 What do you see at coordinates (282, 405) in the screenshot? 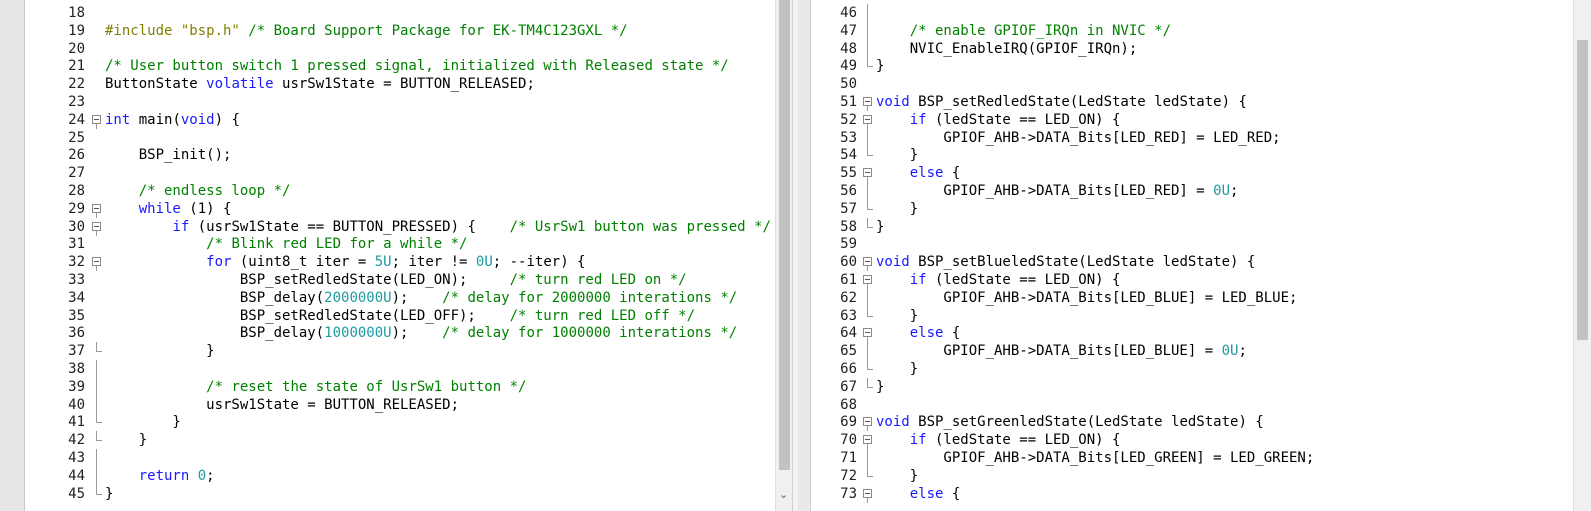
I see `code-text: usrSw1State = BUTTON_RELEASED;` at bounding box center [282, 405].